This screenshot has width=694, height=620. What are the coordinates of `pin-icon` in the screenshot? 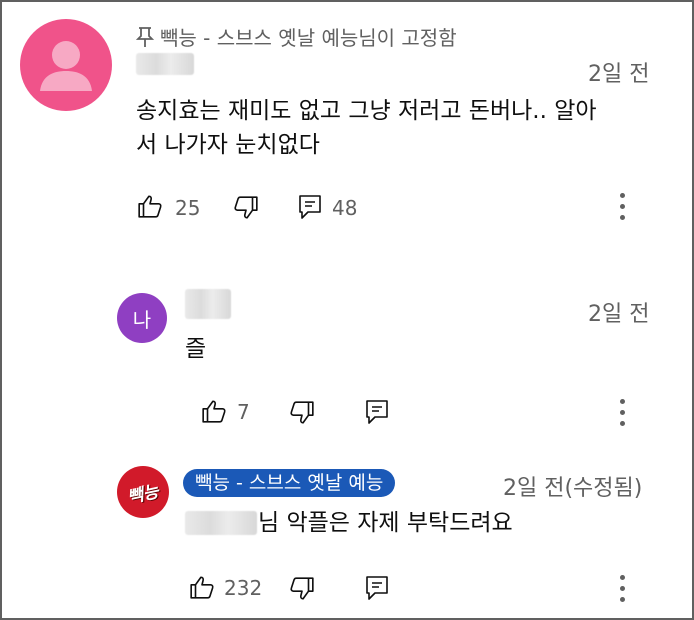 It's located at (145, 36).